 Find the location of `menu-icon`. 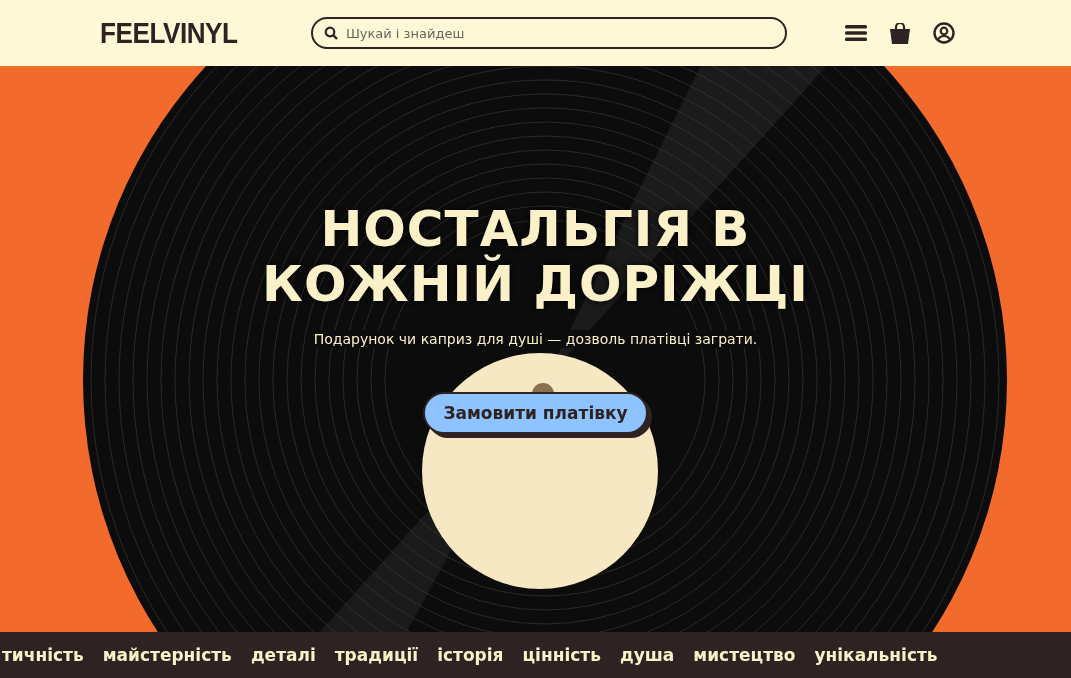

menu-icon is located at coordinates (855, 33).